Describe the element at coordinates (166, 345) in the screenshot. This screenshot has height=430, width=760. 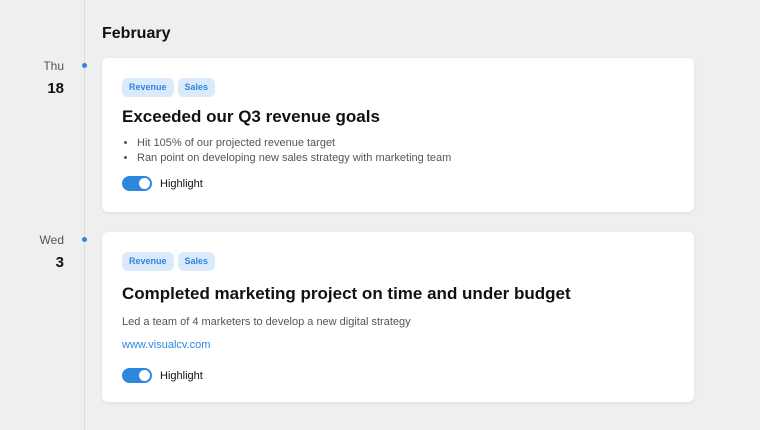
I see `entry-link: www.visualcv.com` at that location.